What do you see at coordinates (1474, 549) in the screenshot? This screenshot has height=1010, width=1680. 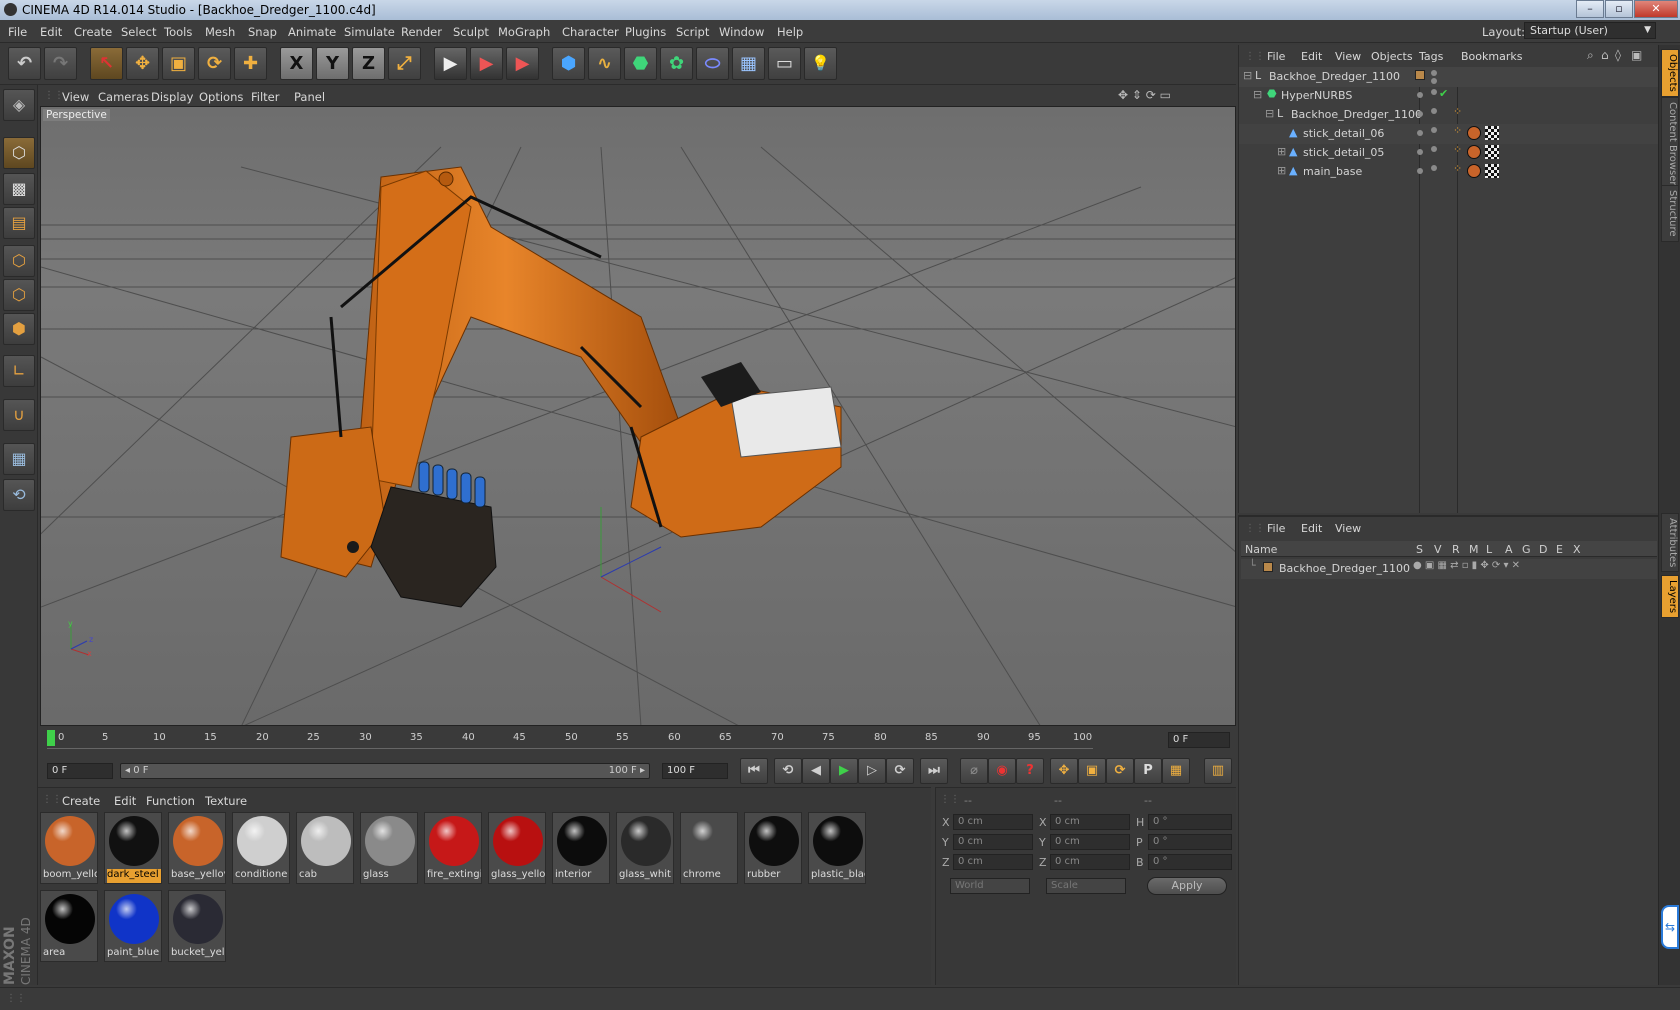 I see `layer-col-m: M` at bounding box center [1474, 549].